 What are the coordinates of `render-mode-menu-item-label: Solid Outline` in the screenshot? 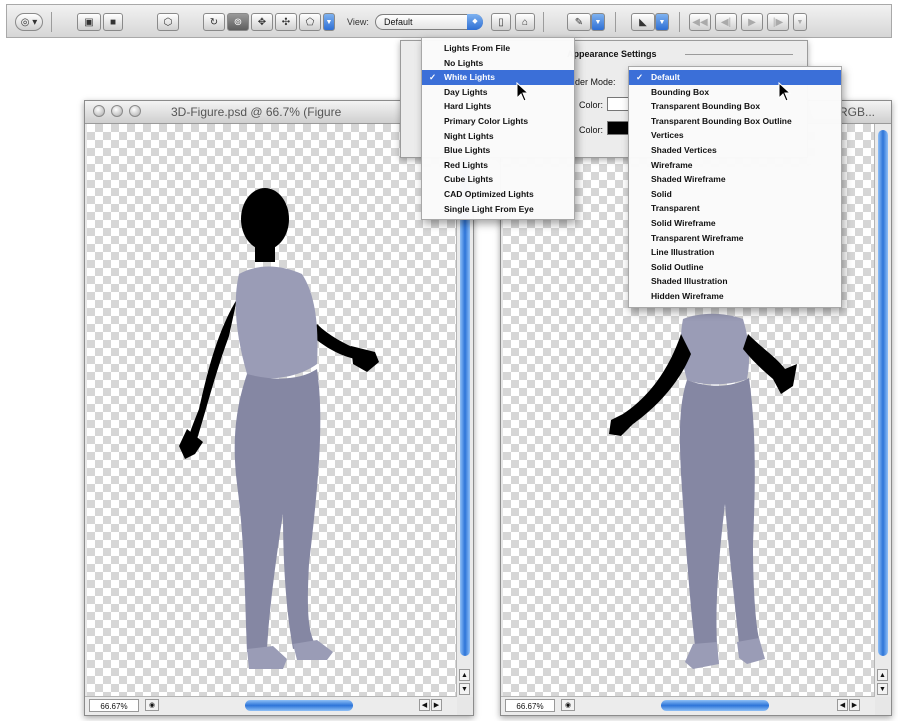 It's located at (677, 266).